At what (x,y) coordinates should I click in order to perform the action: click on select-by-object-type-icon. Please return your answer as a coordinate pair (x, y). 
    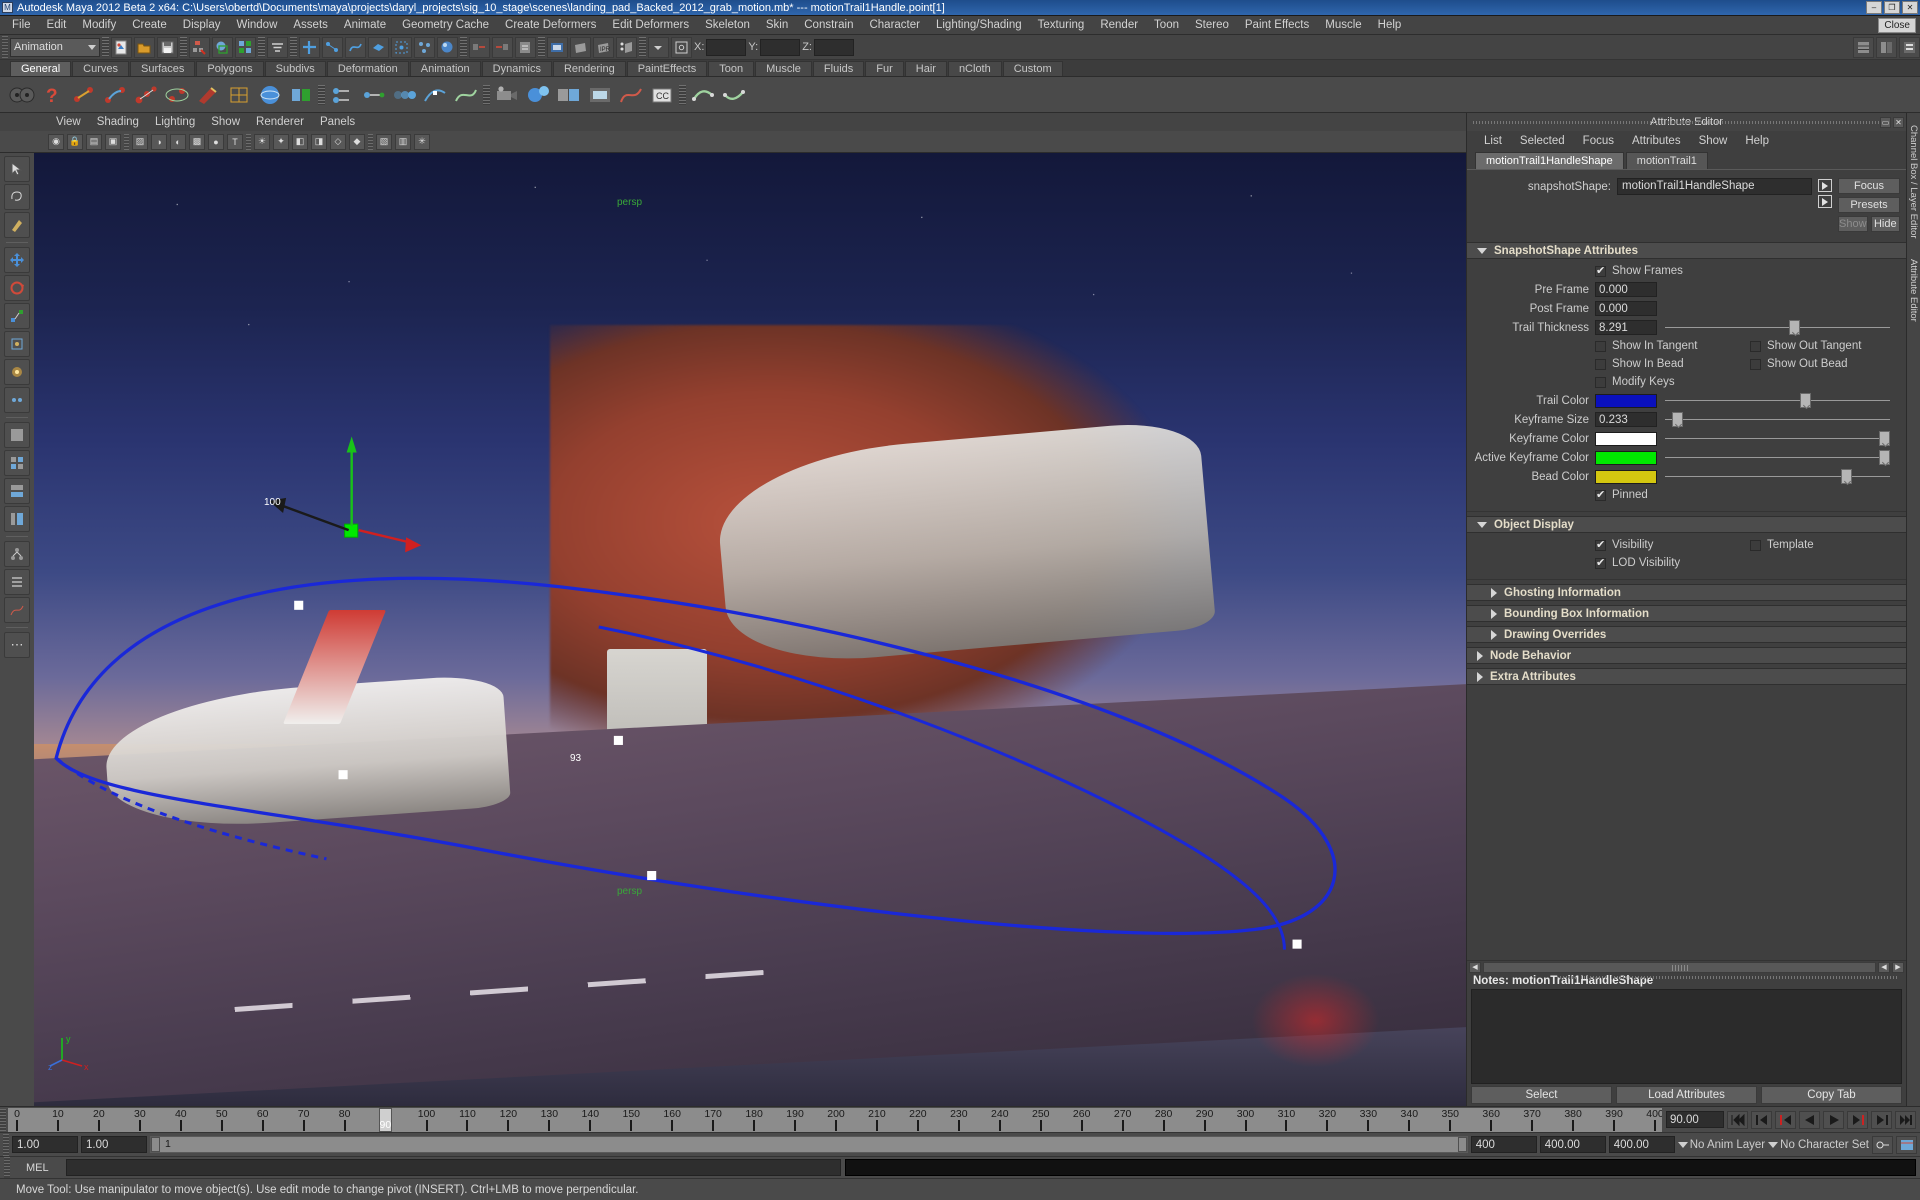
    Looking at the image, I should click on (222, 47).